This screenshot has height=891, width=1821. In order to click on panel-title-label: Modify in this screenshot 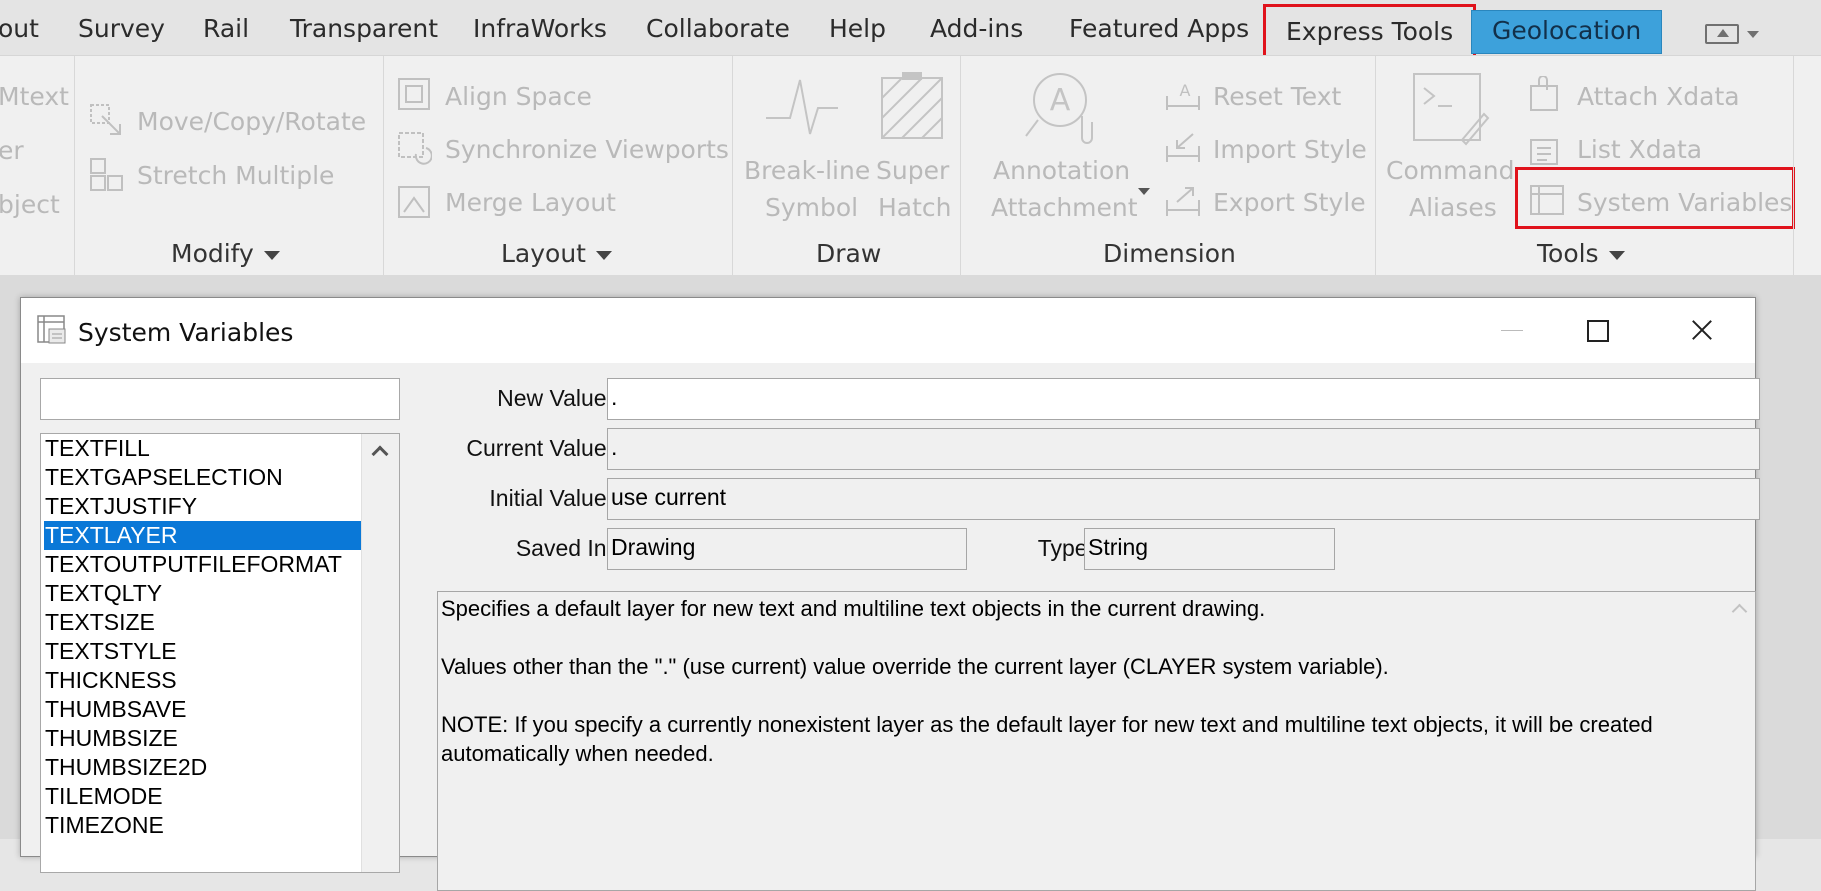, I will do `click(212, 253)`.